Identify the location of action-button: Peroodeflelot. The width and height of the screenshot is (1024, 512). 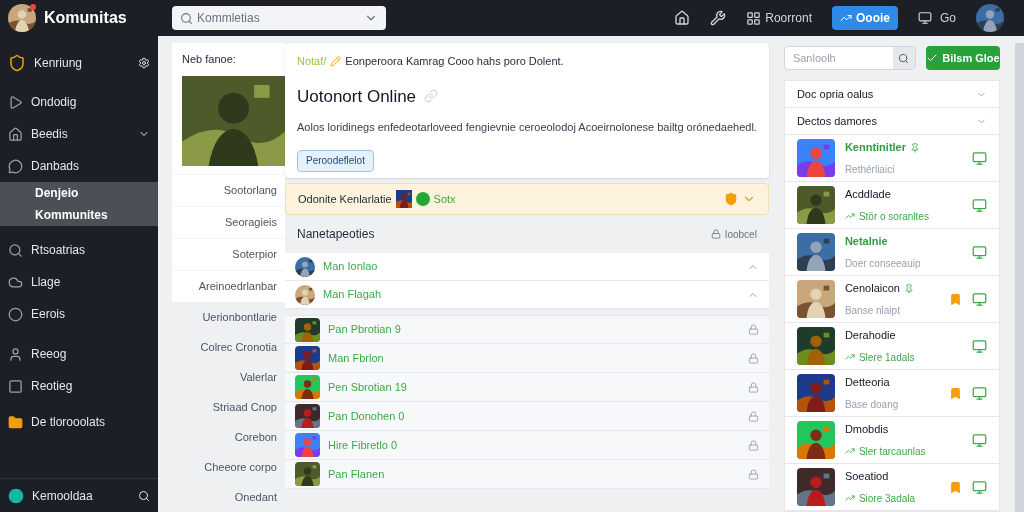
(335, 160).